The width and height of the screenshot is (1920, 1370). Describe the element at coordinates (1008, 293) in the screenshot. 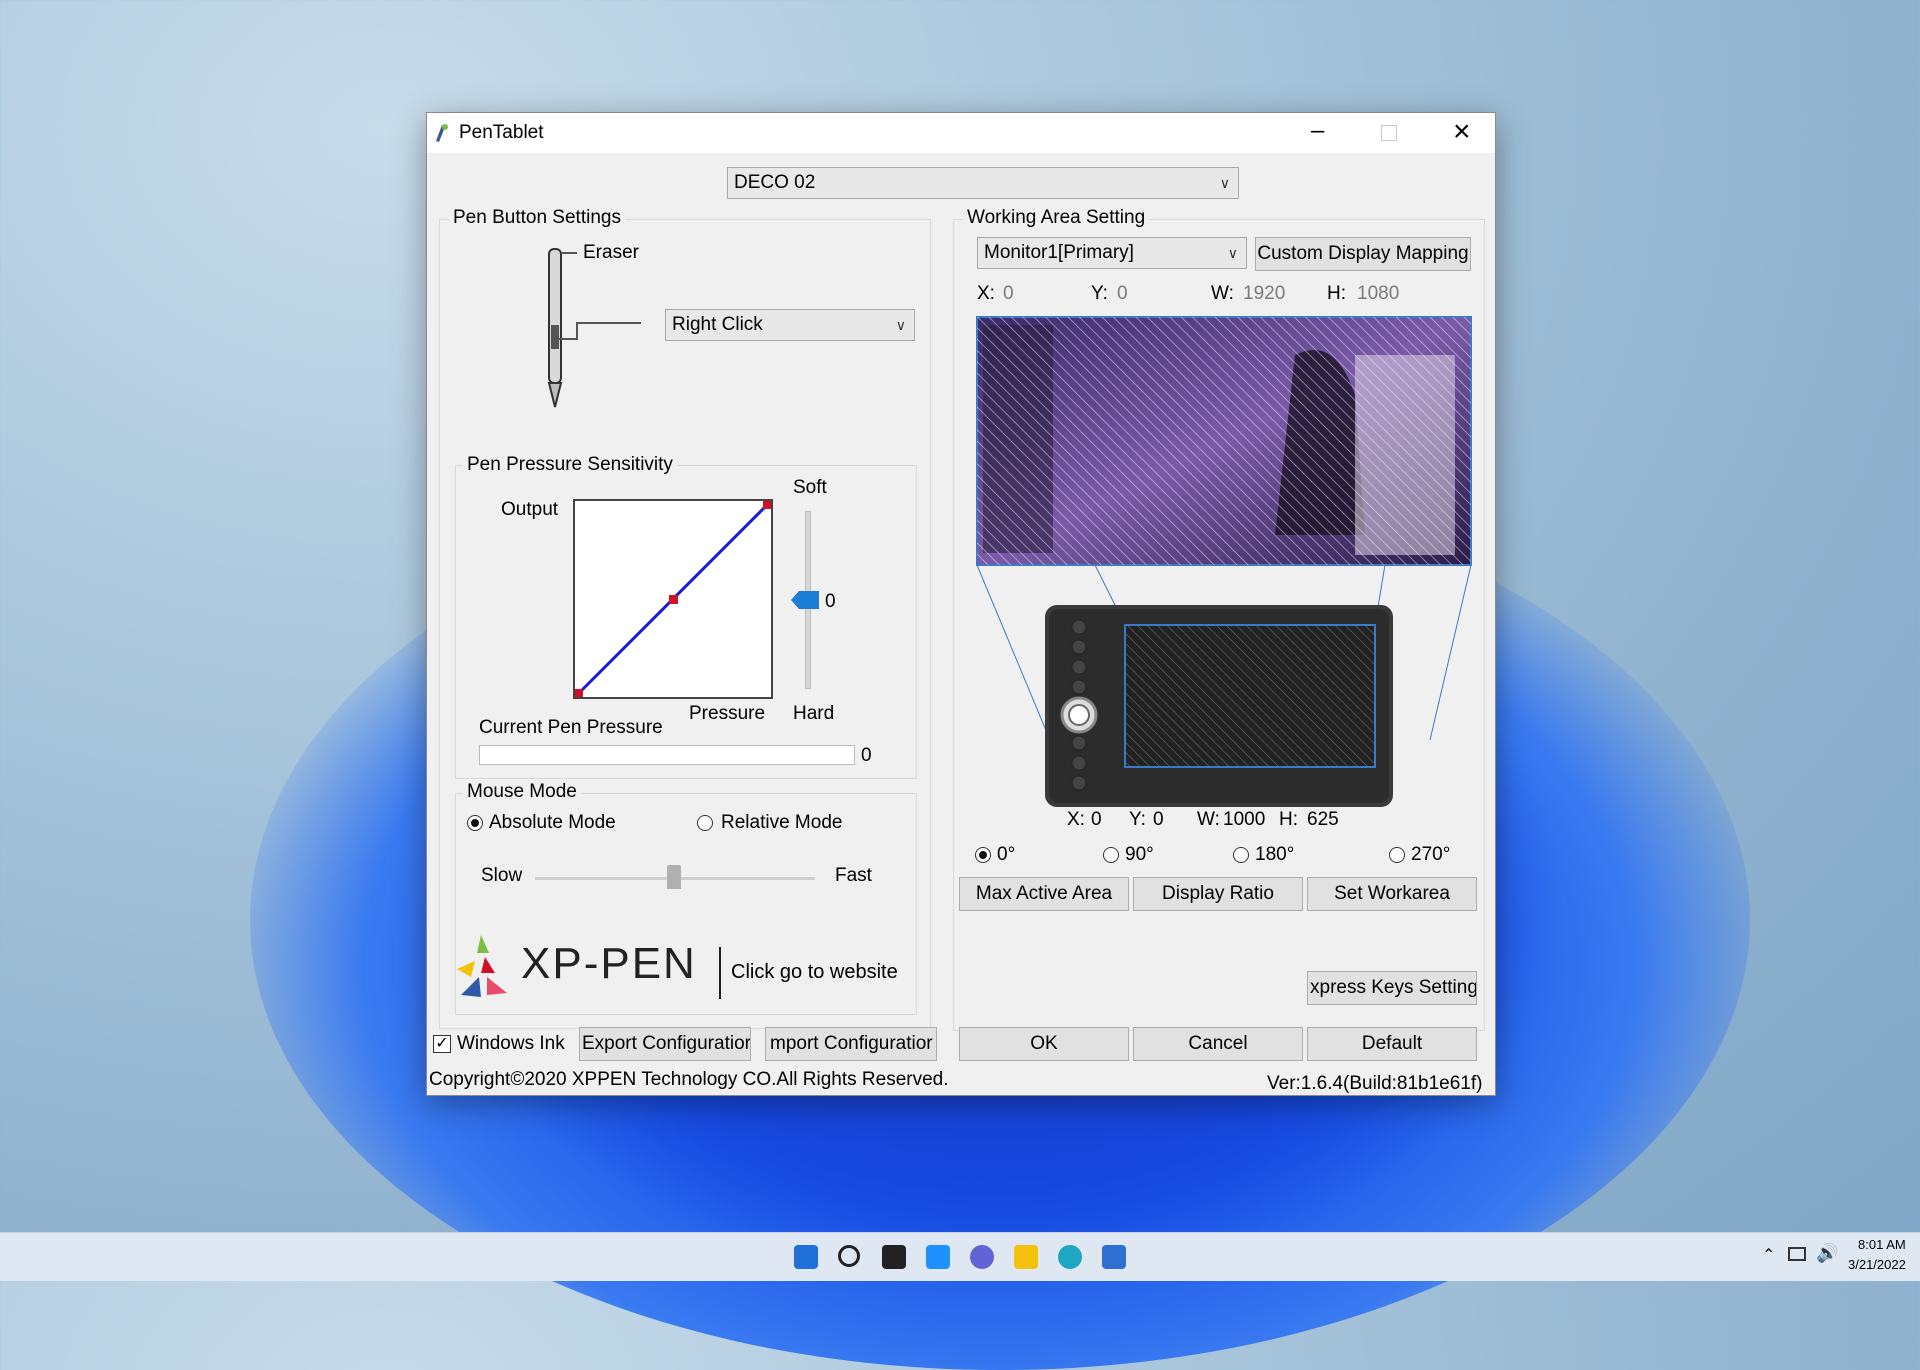

I see `screen-x-value: 0` at that location.